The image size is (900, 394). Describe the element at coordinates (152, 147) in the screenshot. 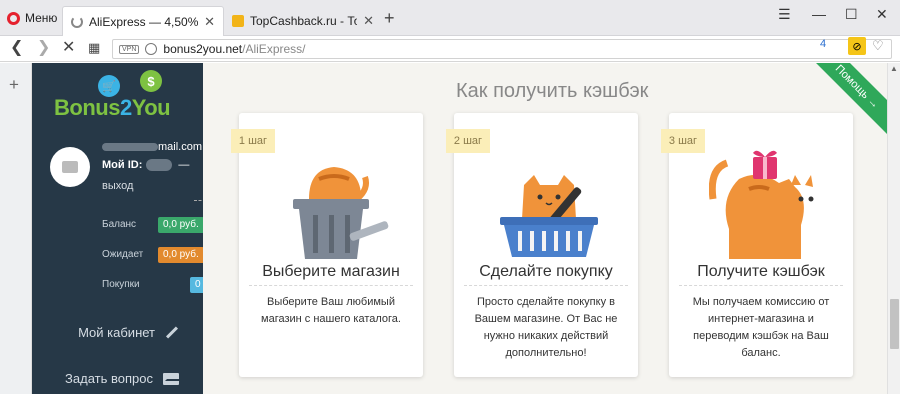

I see `user-email: mail.com` at that location.